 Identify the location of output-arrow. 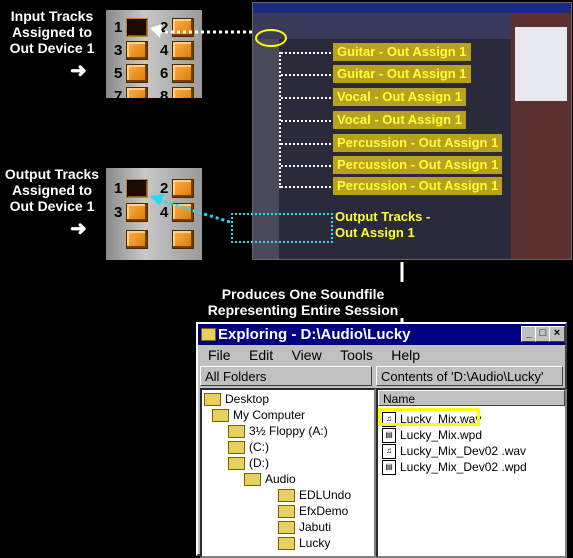
(194, 211).